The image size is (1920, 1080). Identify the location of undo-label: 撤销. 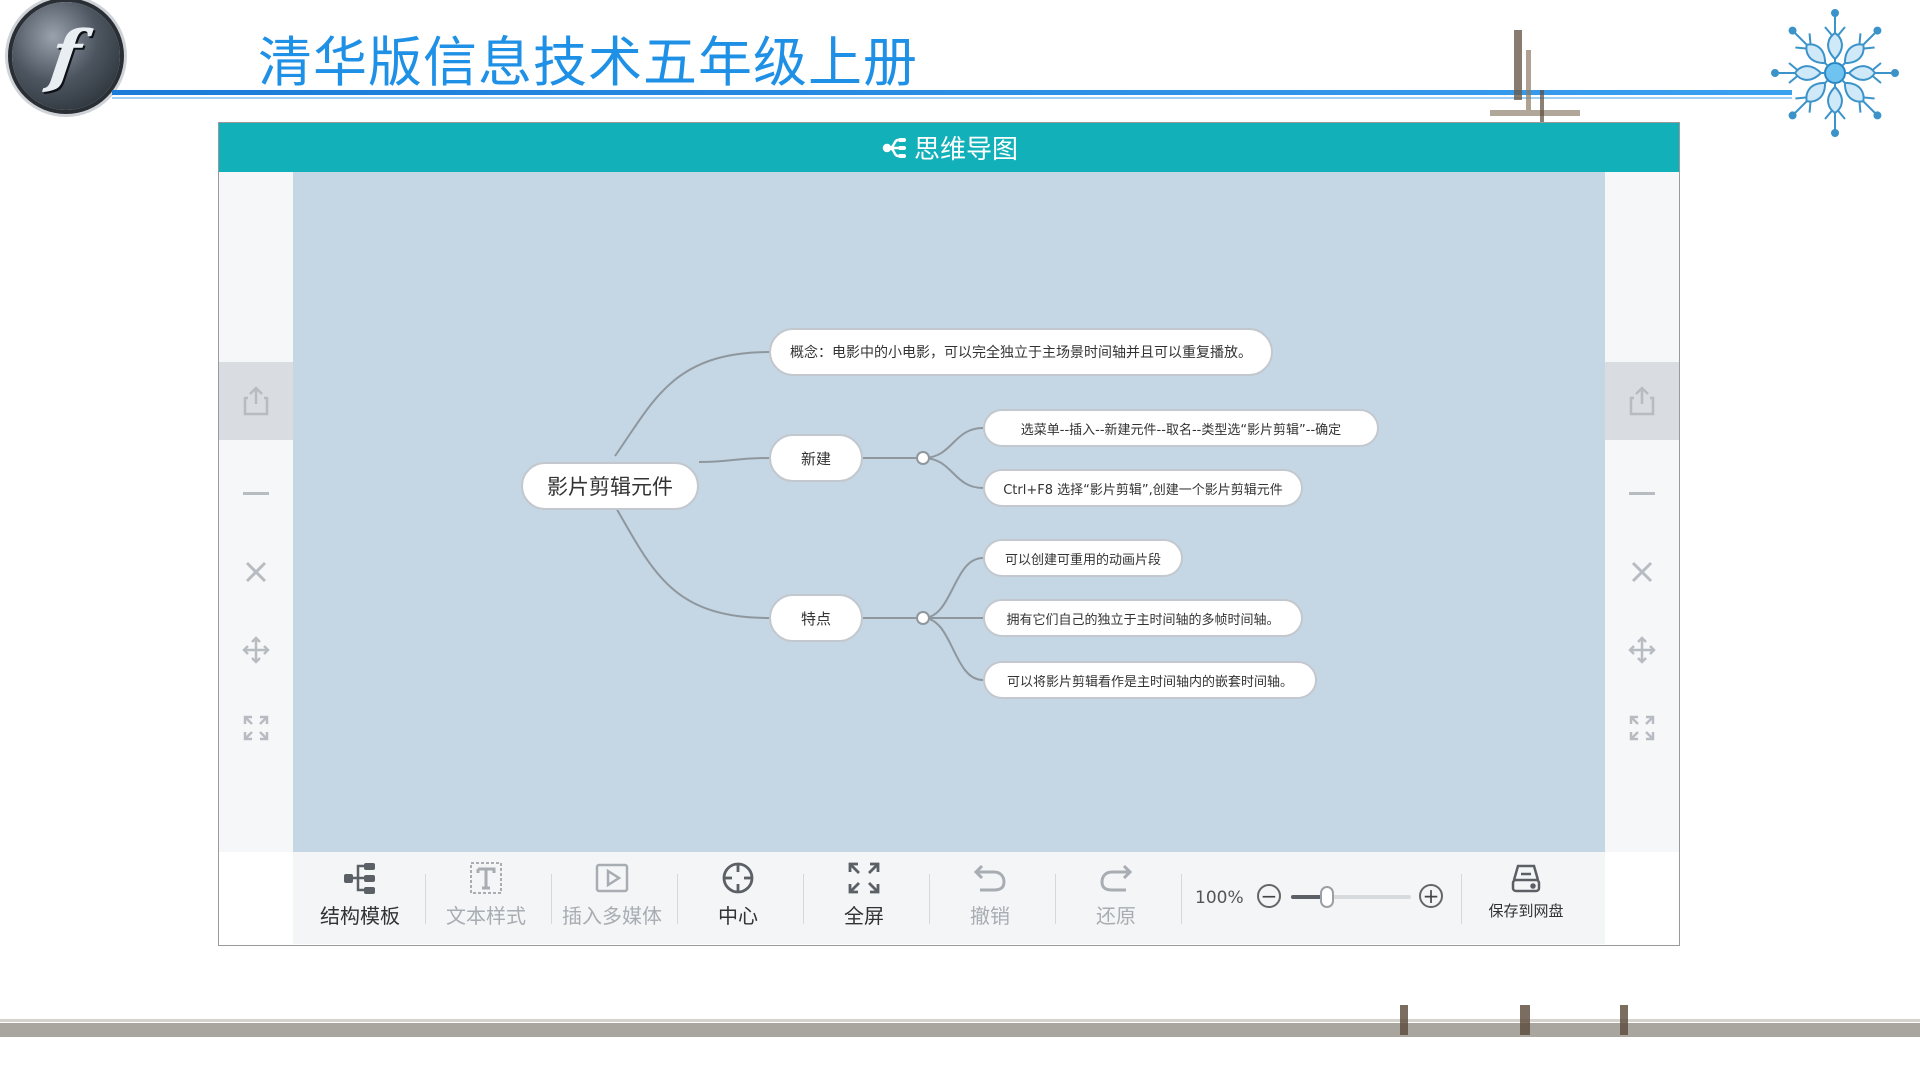
(990, 916).